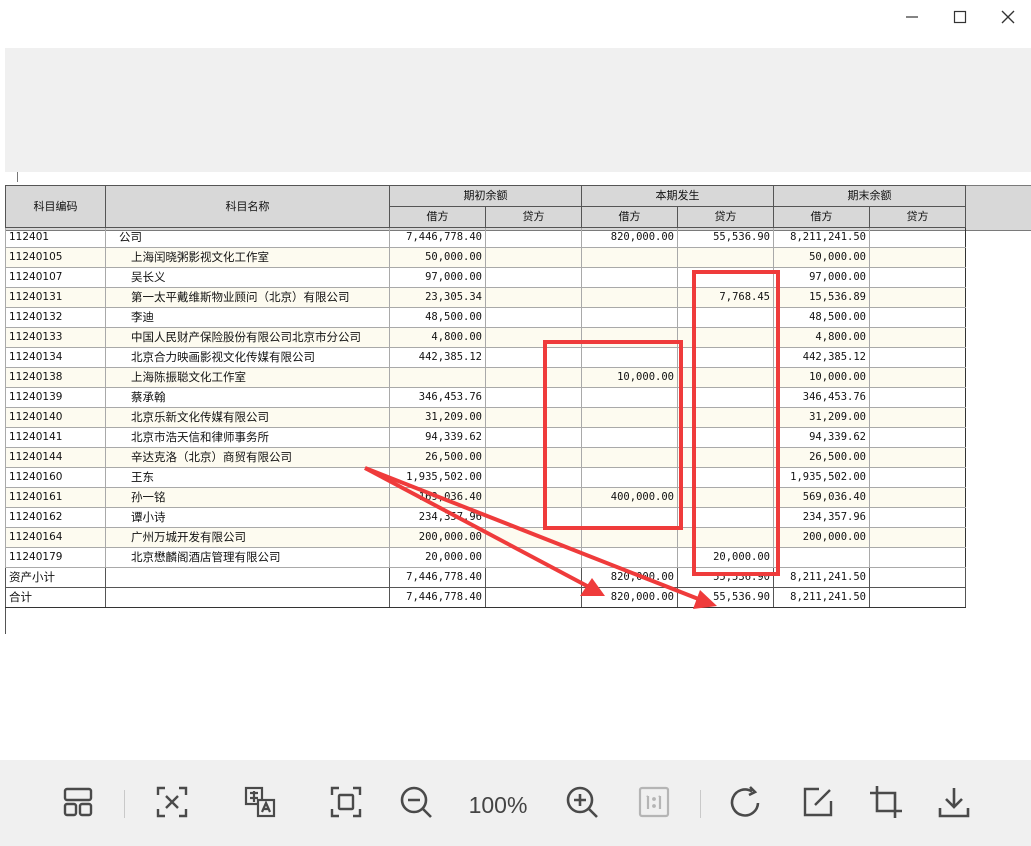  What do you see at coordinates (485, 477) in the screenshot?
I see `table-row: 11240160 王东 1,935,502.00 1,935,502.00` at bounding box center [485, 477].